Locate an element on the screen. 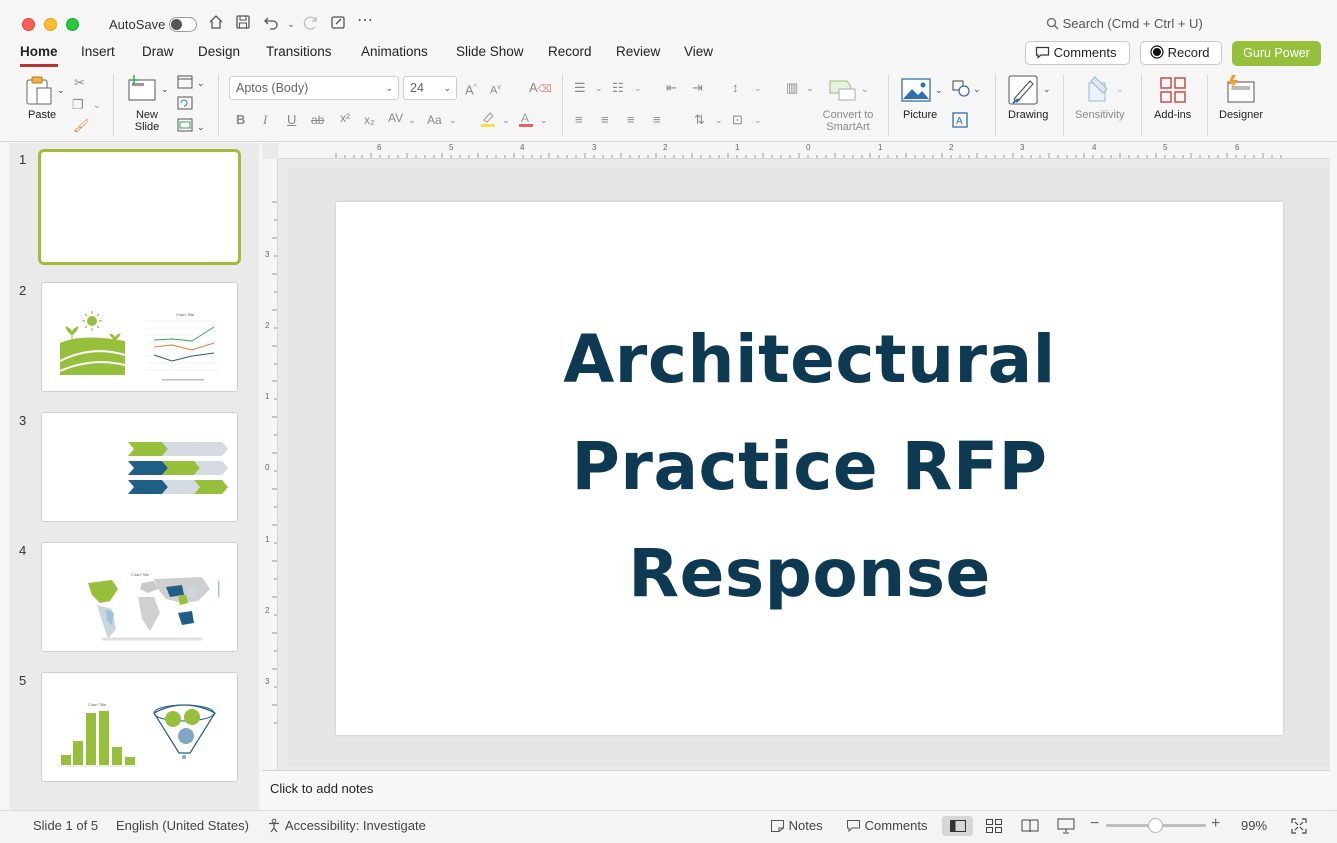  record-button: Record is located at coordinates (1181, 53).